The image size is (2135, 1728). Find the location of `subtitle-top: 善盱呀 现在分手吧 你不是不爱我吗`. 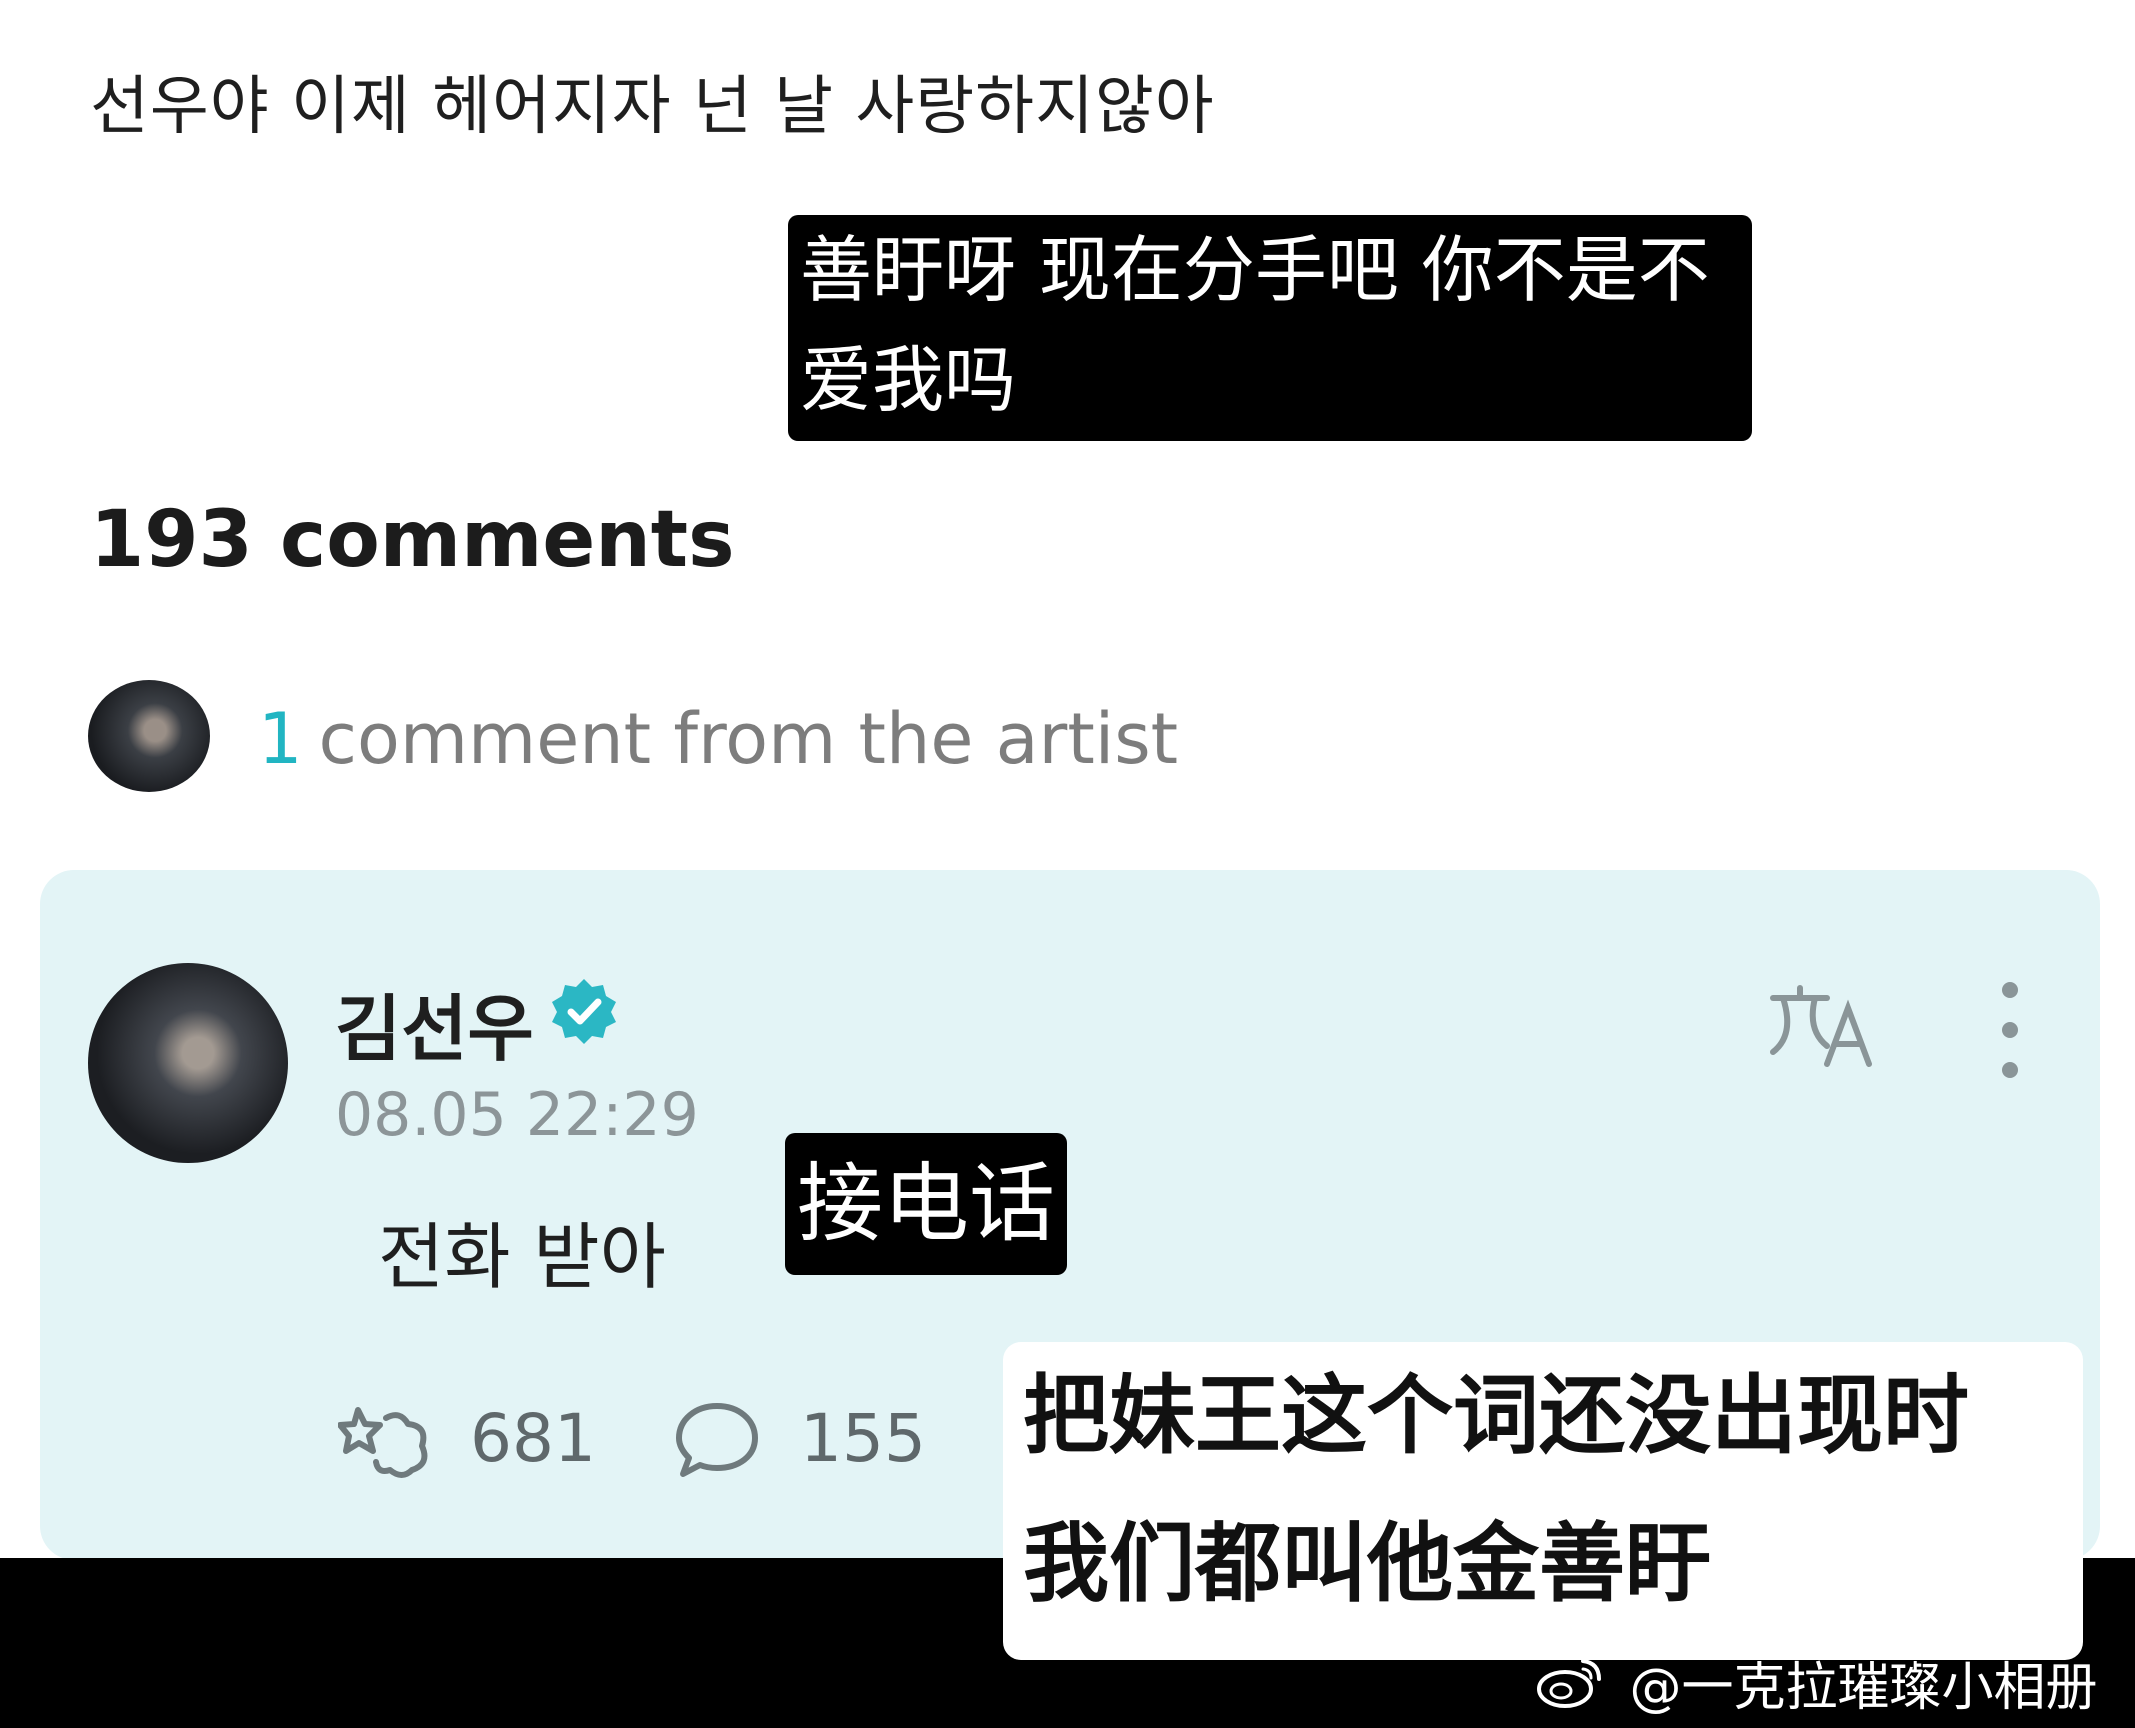

subtitle-top: 善盱呀 现在分手吧 你不是不爱我吗 is located at coordinates (1270, 328).